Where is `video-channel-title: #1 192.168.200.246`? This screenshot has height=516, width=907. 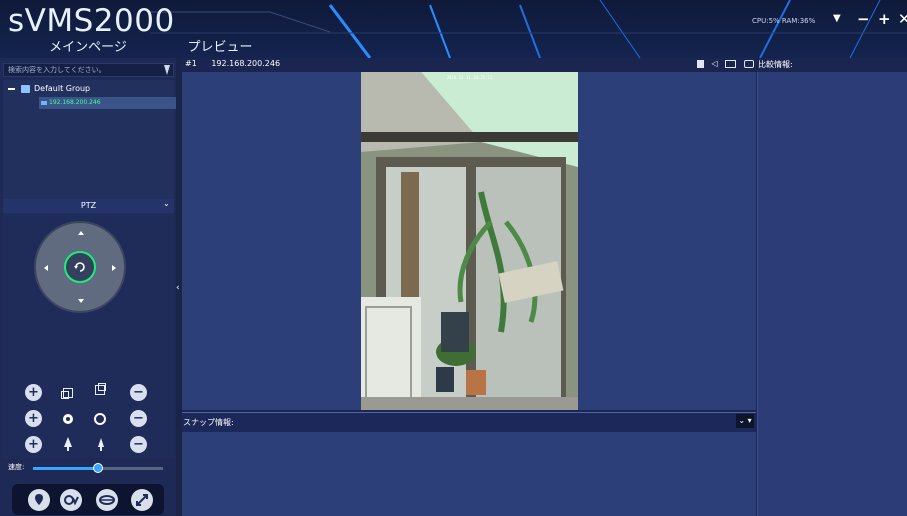
video-channel-title: #1 192.168.200.246 is located at coordinates (232, 63).